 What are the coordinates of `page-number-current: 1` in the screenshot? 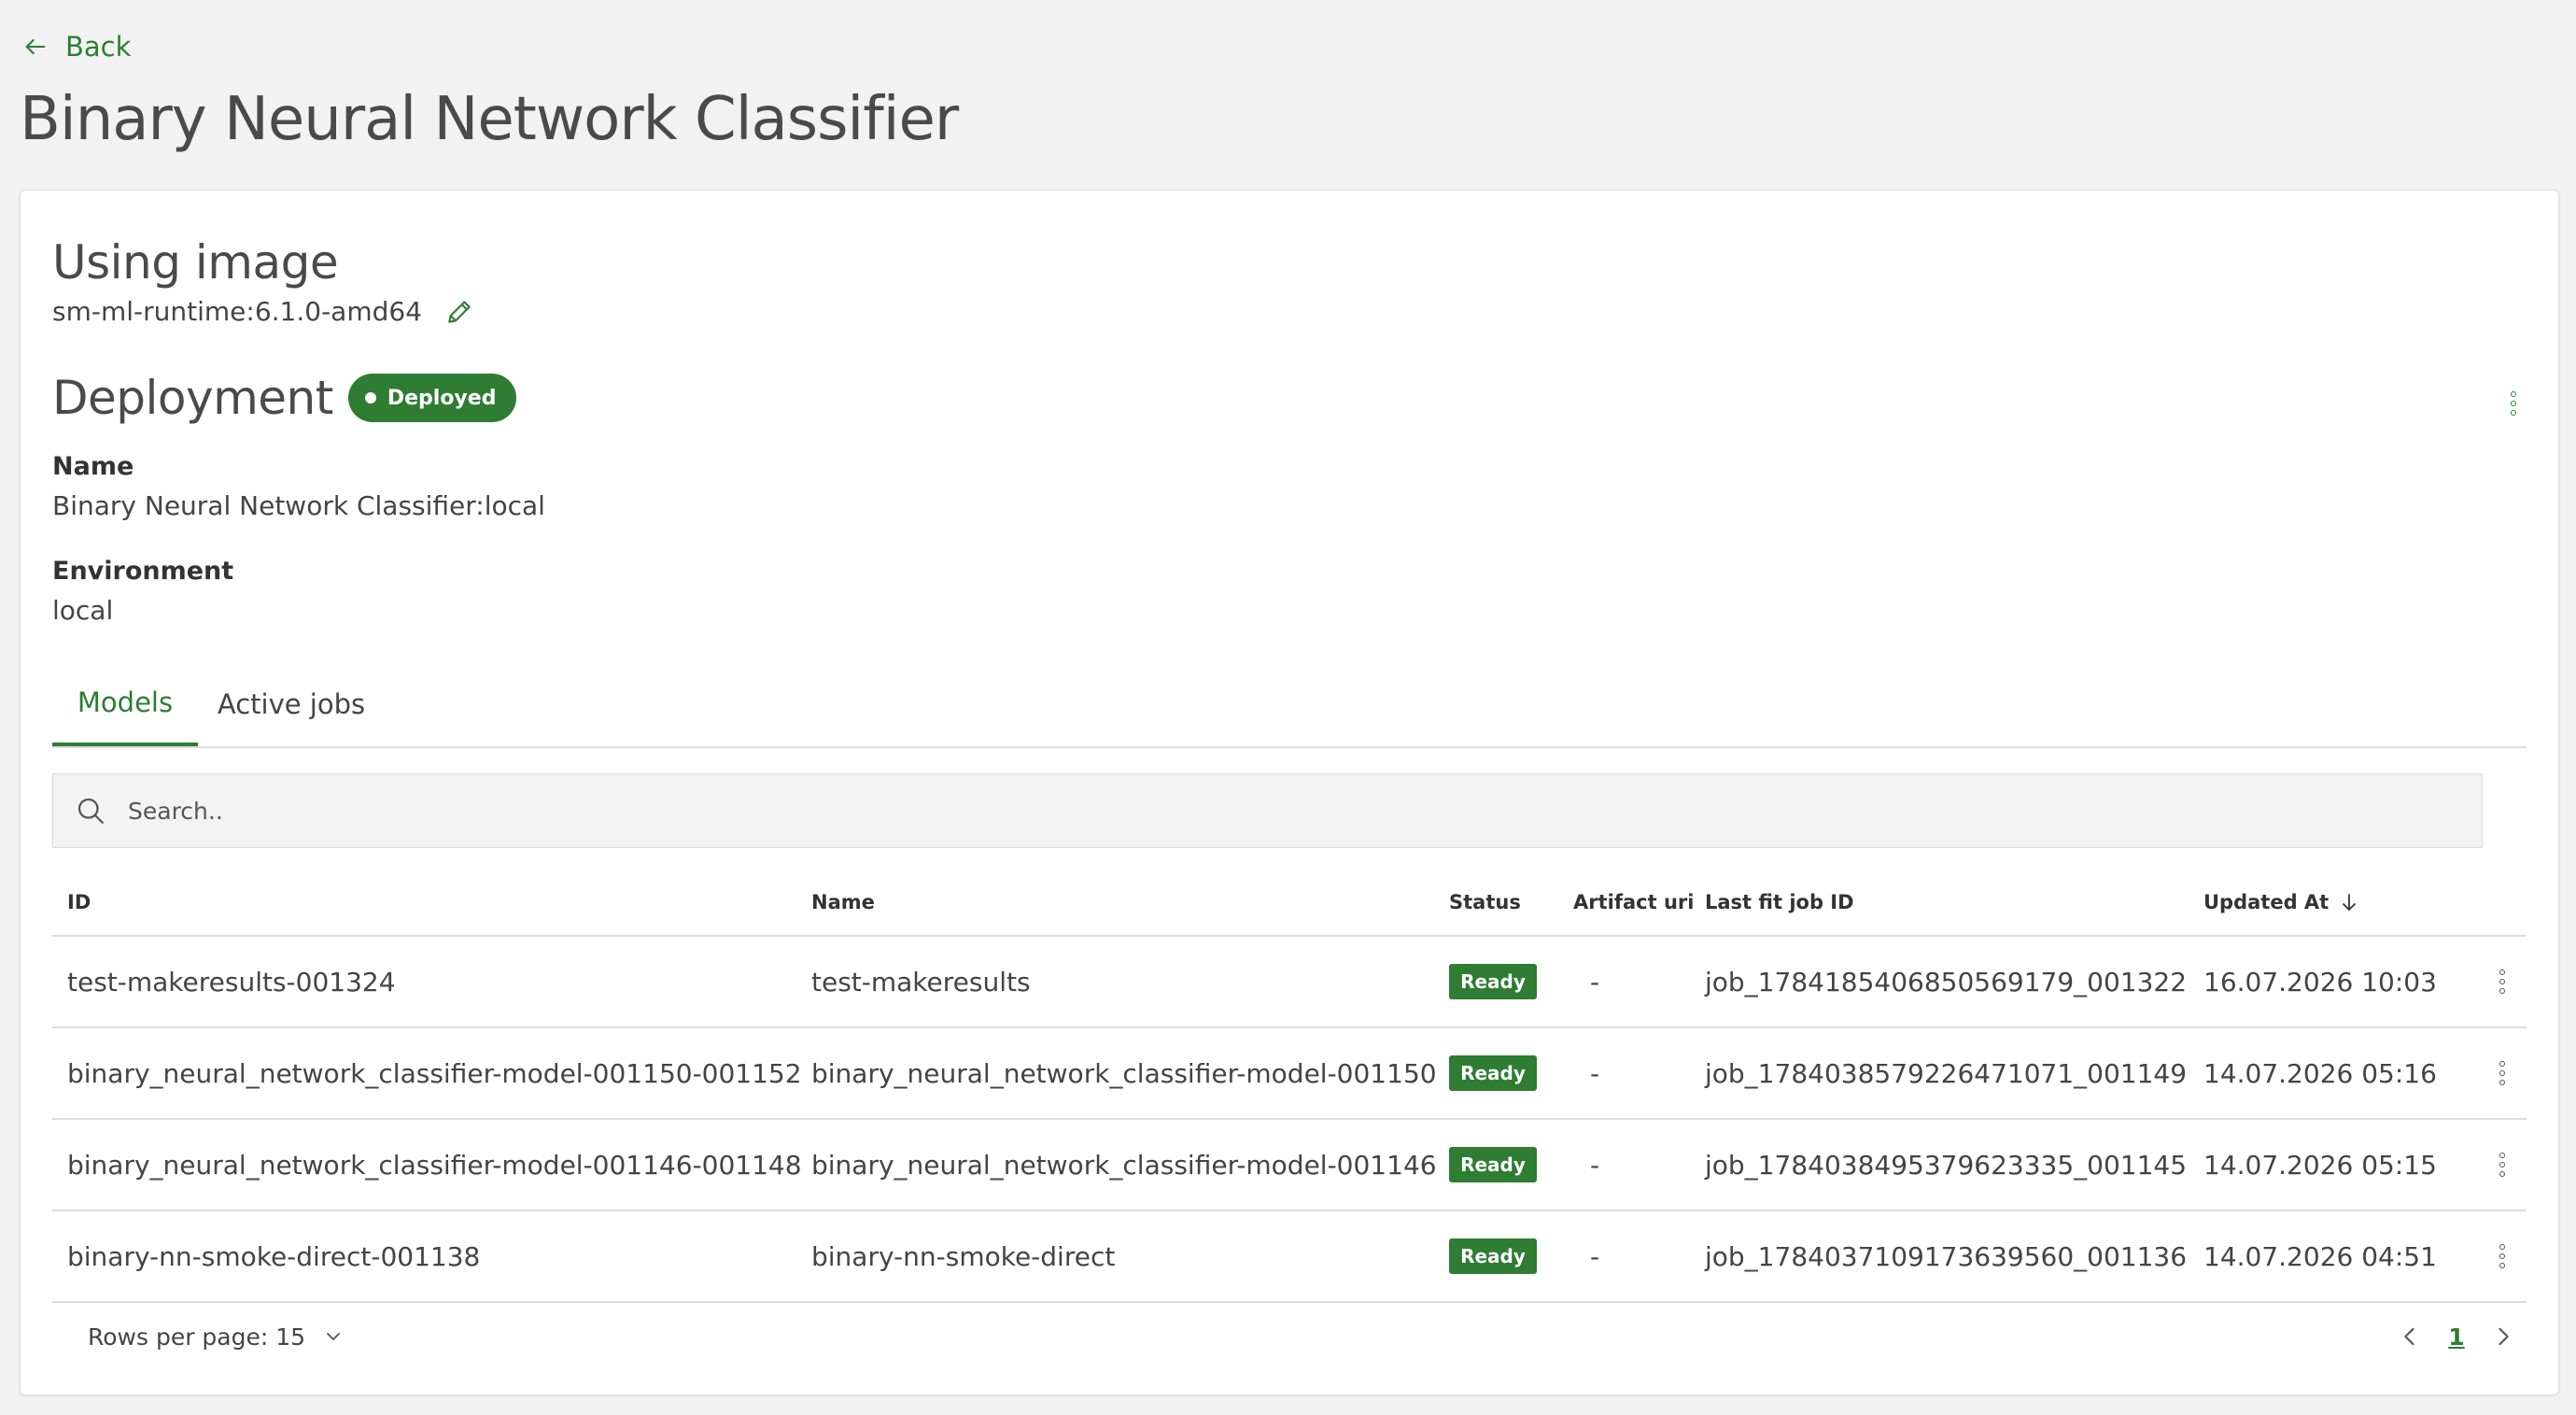 It's located at (2456, 1336).